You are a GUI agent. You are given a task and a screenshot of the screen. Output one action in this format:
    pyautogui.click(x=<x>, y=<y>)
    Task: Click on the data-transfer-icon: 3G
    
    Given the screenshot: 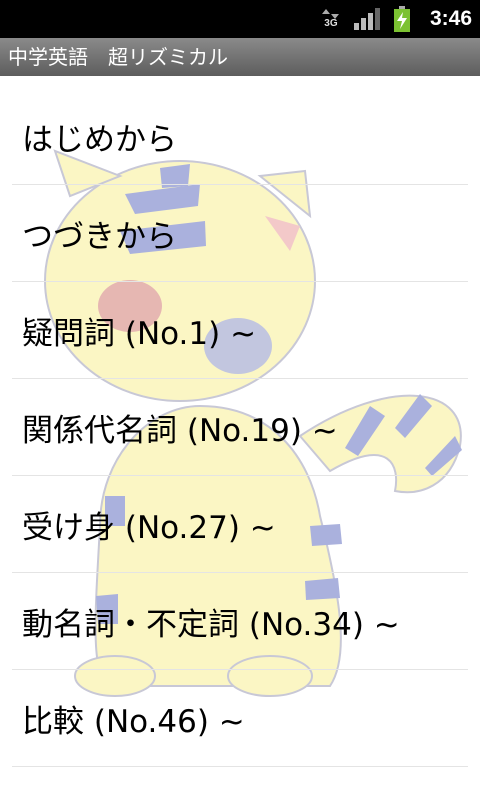 What is the action you would take?
    pyautogui.click(x=330, y=19)
    